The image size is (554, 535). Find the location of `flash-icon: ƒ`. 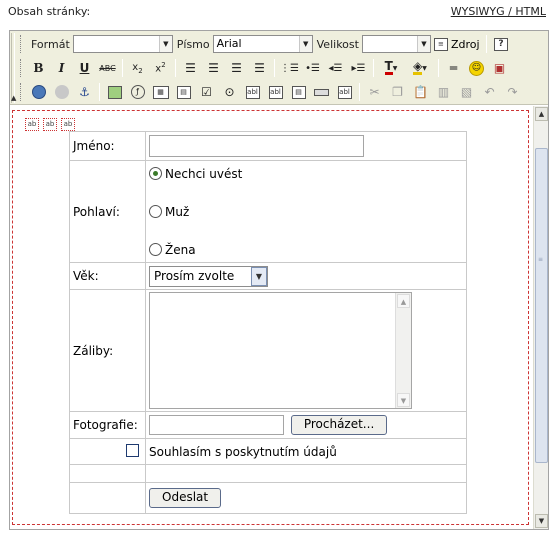

flash-icon: ƒ is located at coordinates (137, 92).